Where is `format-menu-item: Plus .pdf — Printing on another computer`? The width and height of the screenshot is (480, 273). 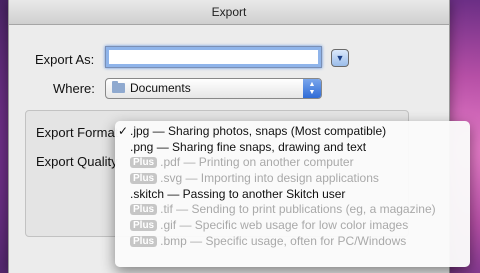
format-menu-item: Plus .pdf — Printing on another computer is located at coordinates (292, 163).